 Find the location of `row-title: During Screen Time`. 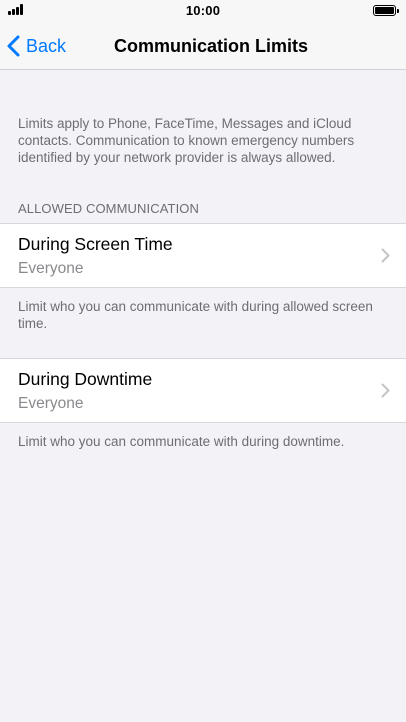

row-title: During Screen Time is located at coordinates (95, 244).